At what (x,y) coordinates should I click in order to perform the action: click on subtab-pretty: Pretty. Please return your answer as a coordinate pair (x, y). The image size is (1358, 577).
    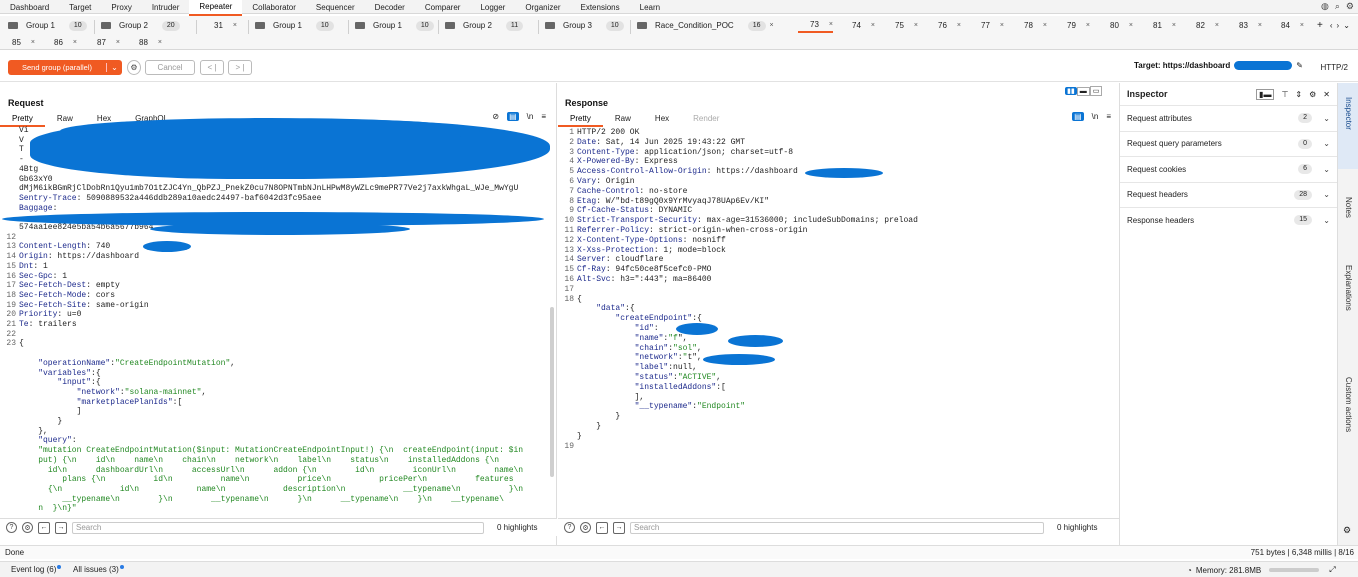
    Looking at the image, I should click on (22, 120).